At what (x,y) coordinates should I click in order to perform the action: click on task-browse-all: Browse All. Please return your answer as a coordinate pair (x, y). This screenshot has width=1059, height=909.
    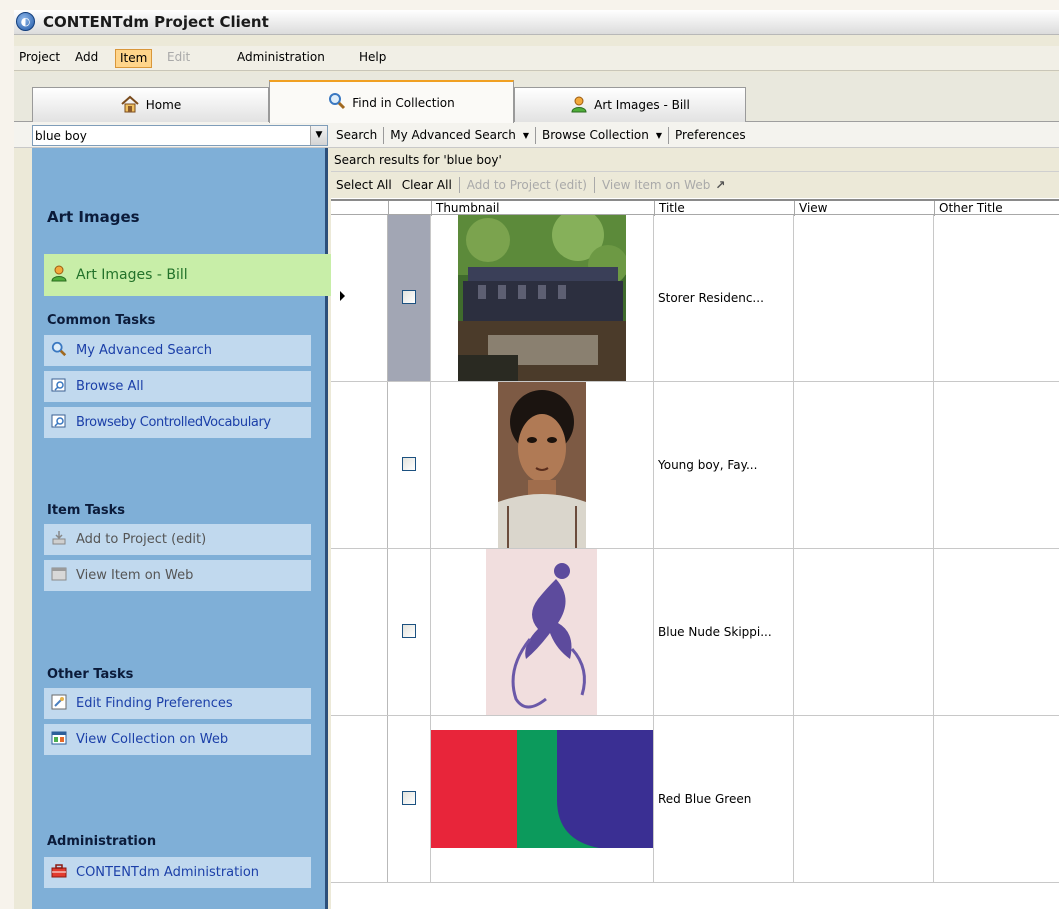
    Looking at the image, I should click on (177, 386).